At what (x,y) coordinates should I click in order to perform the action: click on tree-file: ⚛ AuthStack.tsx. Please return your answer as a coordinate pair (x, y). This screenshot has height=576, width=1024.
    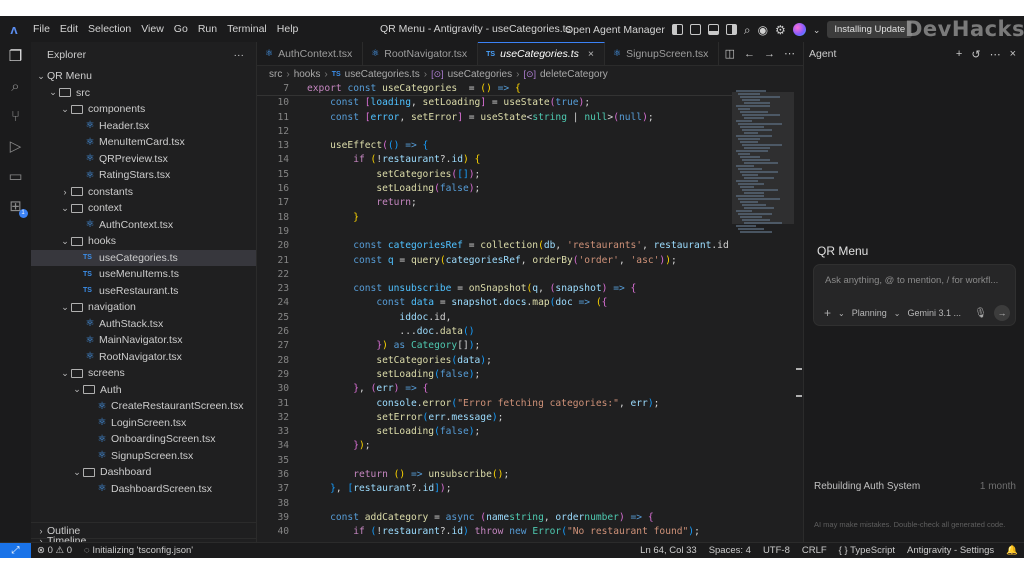
    Looking at the image, I should click on (143, 324).